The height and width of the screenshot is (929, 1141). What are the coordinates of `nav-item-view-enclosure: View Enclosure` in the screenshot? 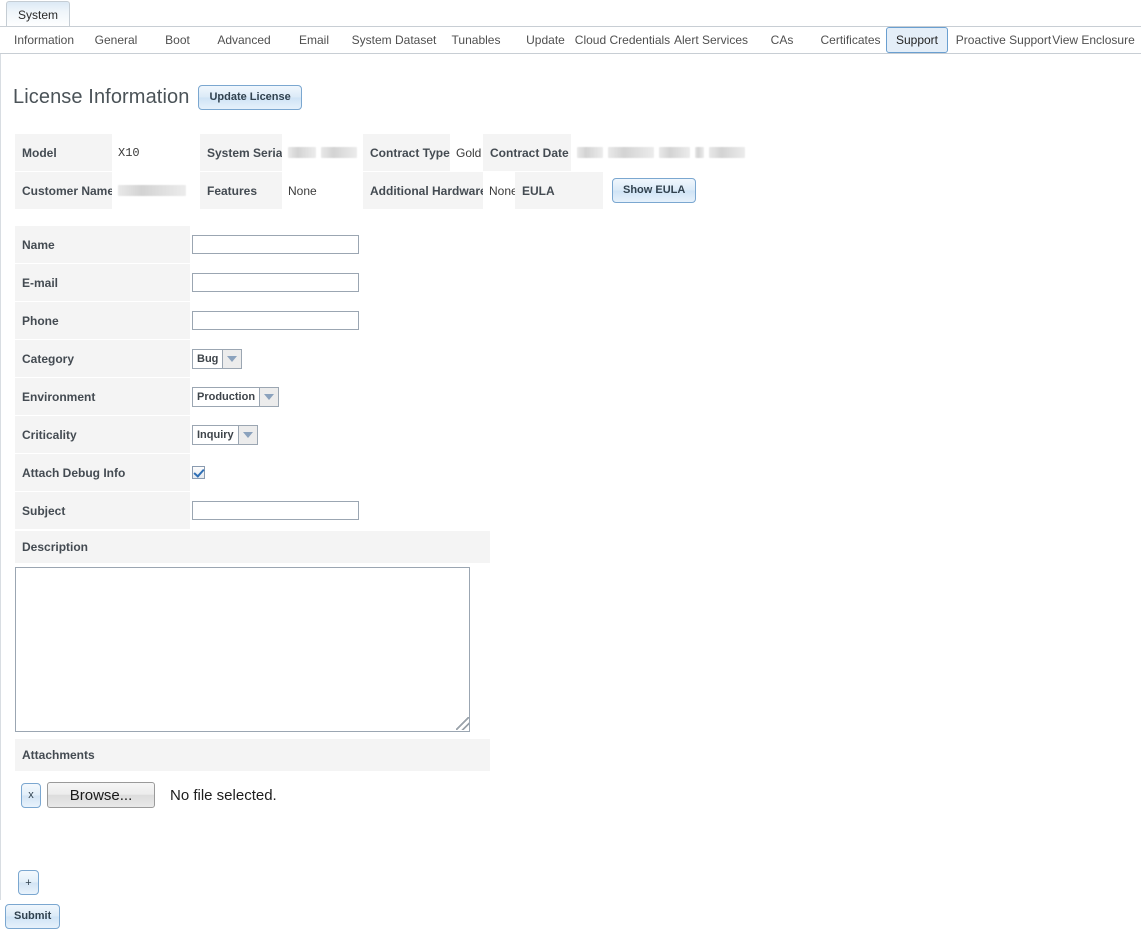 It's located at (1093, 40).